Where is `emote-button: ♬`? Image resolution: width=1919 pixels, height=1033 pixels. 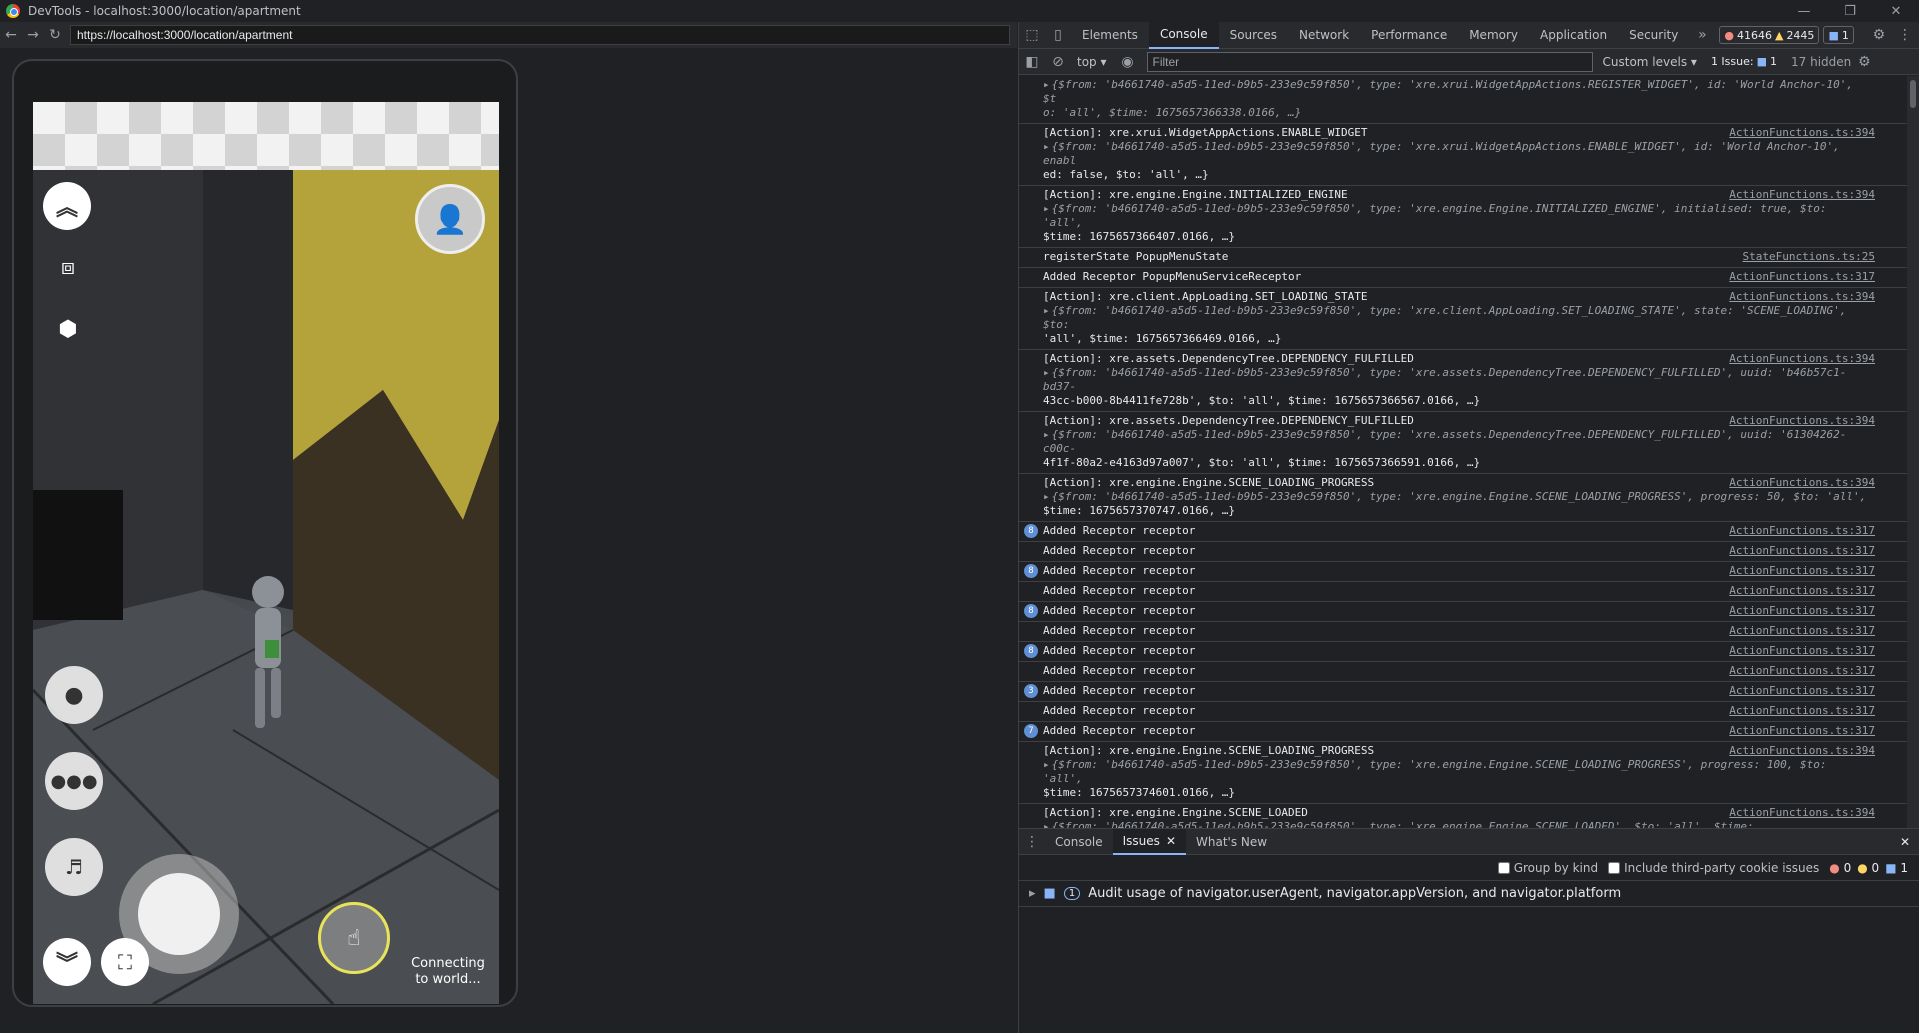
emote-button: ♬ is located at coordinates (74, 867).